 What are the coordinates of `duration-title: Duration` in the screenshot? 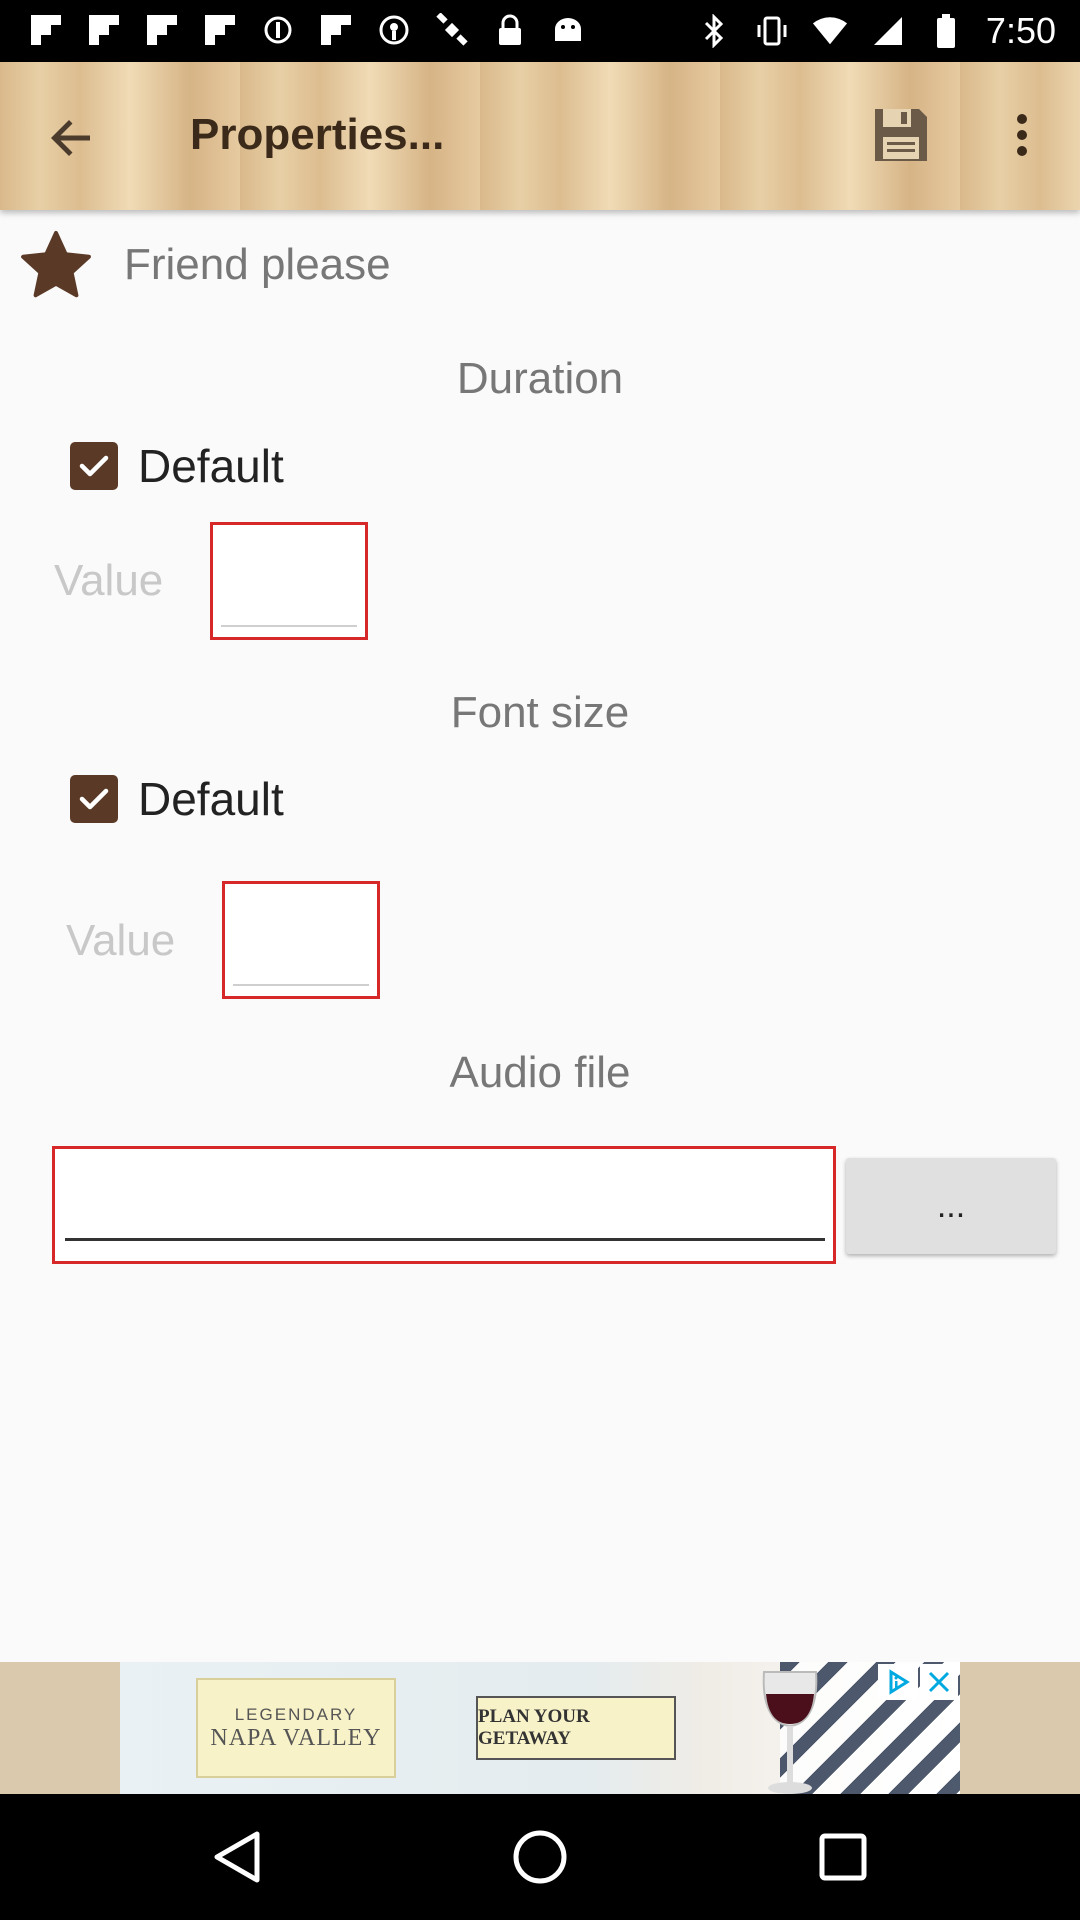 It's located at (540, 378).